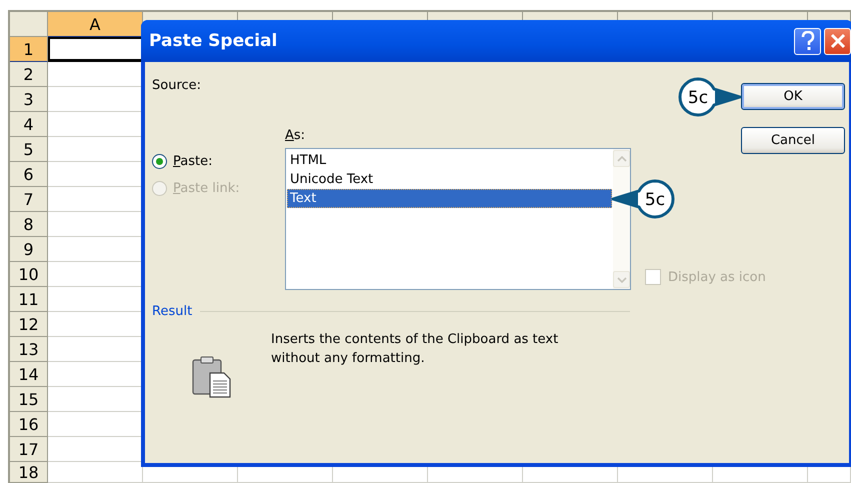  Describe the element at coordinates (29, 149) in the screenshot. I see `row-header: 5` at that location.